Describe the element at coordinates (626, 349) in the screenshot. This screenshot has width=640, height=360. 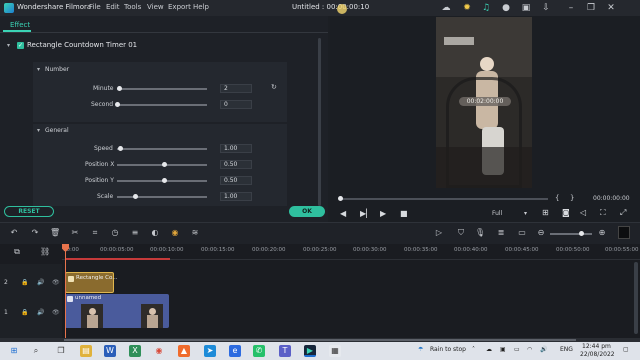
I see `notifications-icon: ▢` at that location.